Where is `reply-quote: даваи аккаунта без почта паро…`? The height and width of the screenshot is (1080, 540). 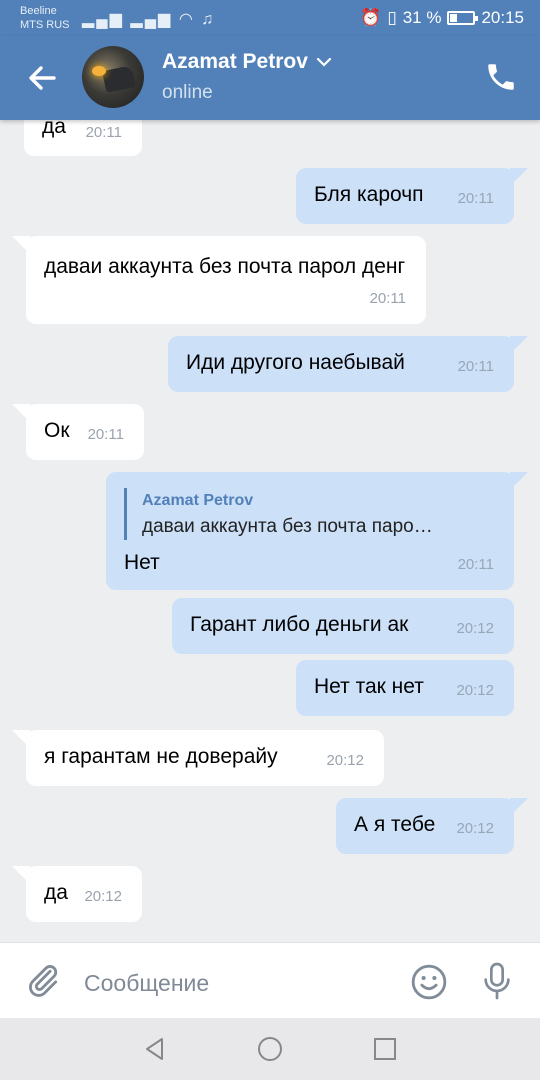
reply-quote: даваи аккаунта без почта паро… is located at coordinates (287, 526).